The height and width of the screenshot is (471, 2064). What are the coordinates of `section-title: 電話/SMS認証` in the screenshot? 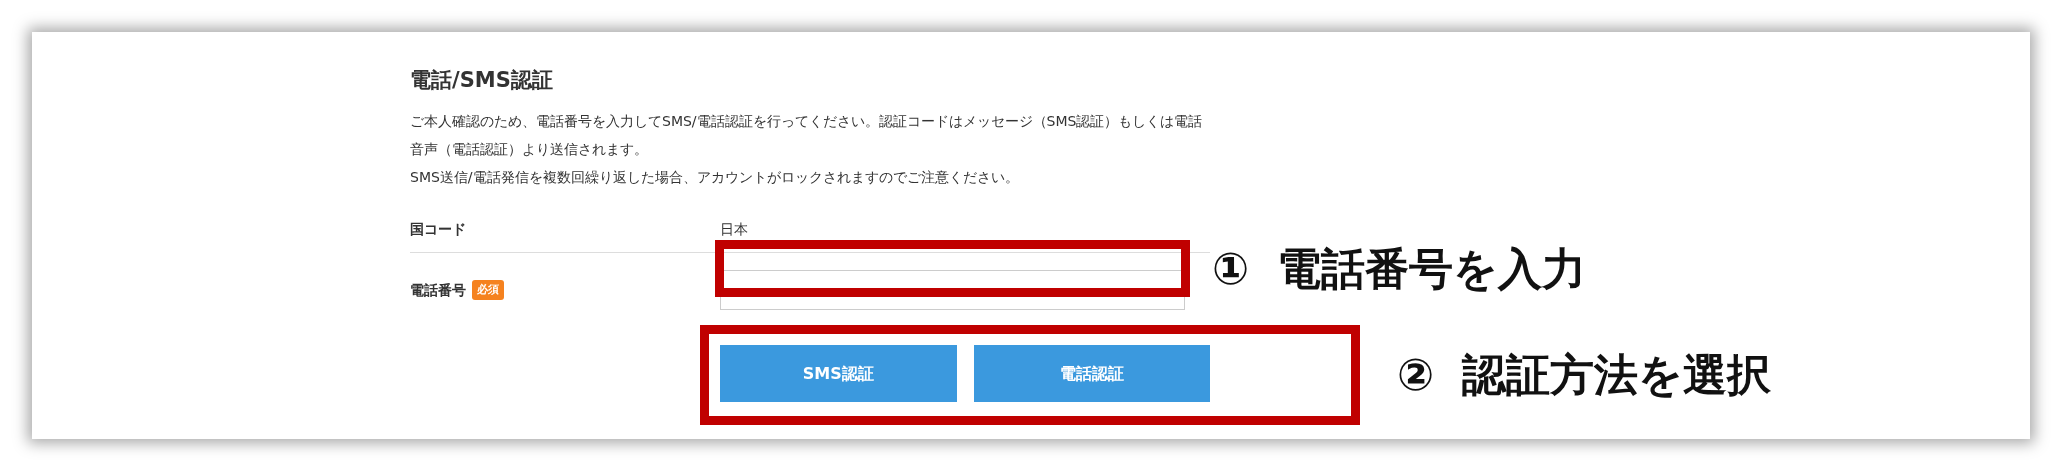 It's located at (482, 81).